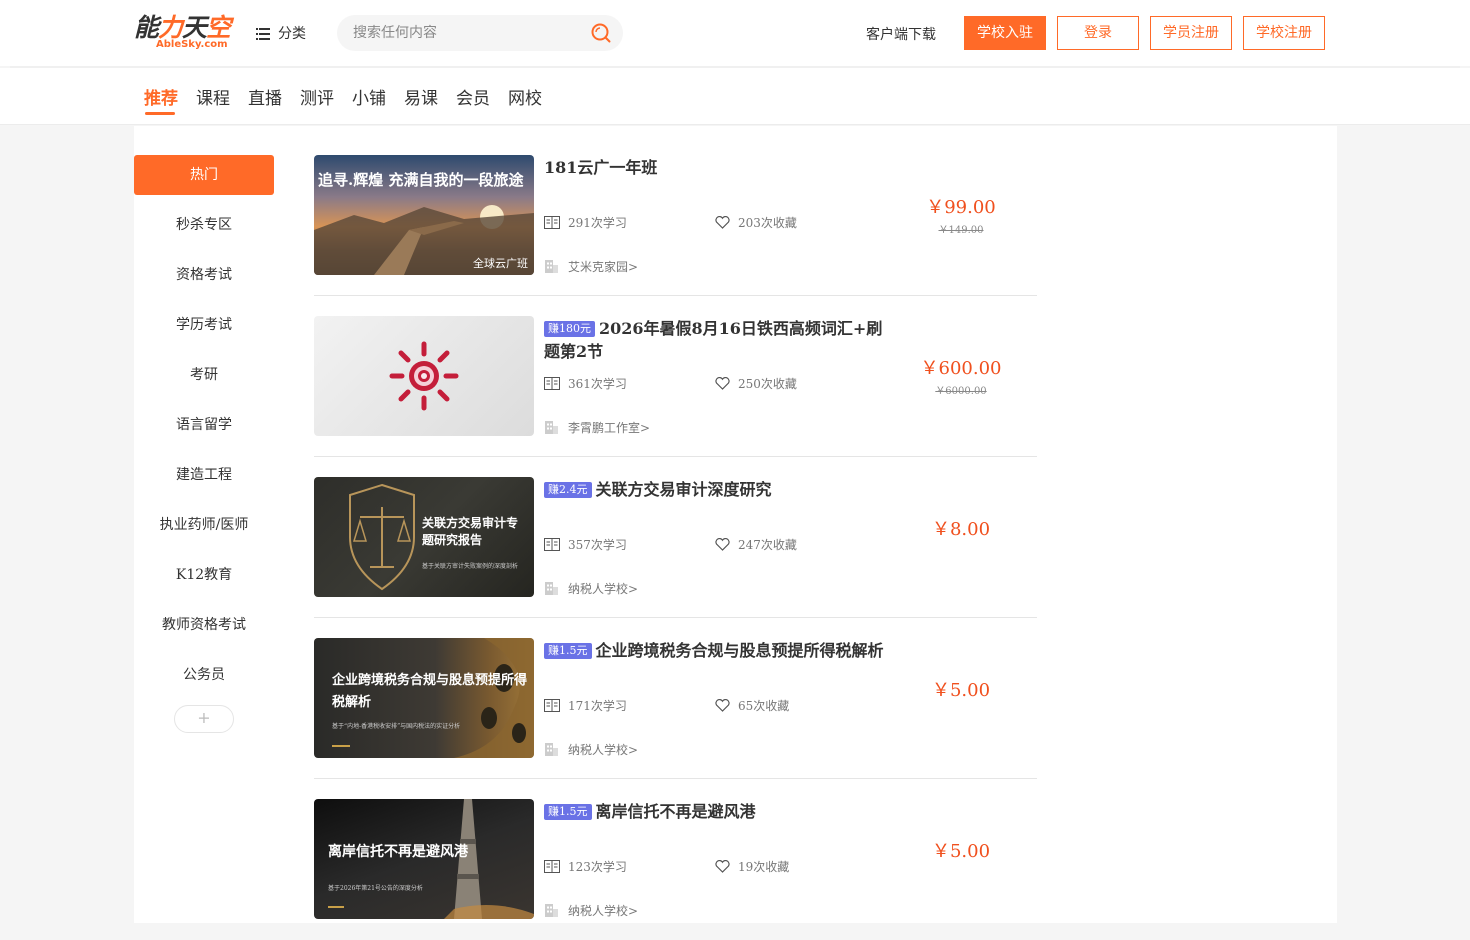 The image size is (1470, 940). I want to click on search-box, so click(480, 33).